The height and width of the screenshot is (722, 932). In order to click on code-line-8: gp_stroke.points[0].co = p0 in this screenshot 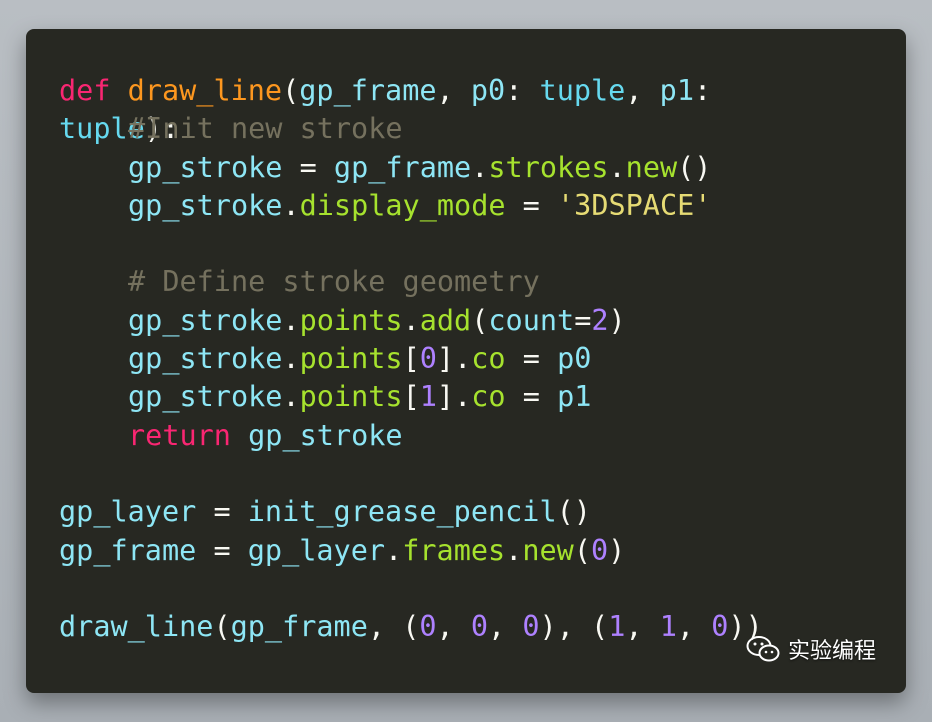, I will do `click(411, 359)`.